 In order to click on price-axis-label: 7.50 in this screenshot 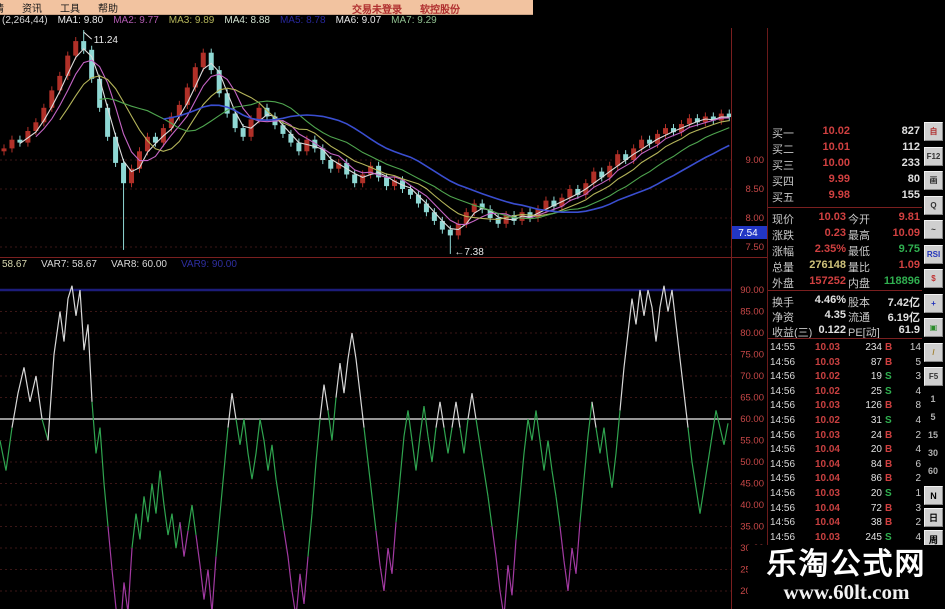, I will do `click(755, 247)`.